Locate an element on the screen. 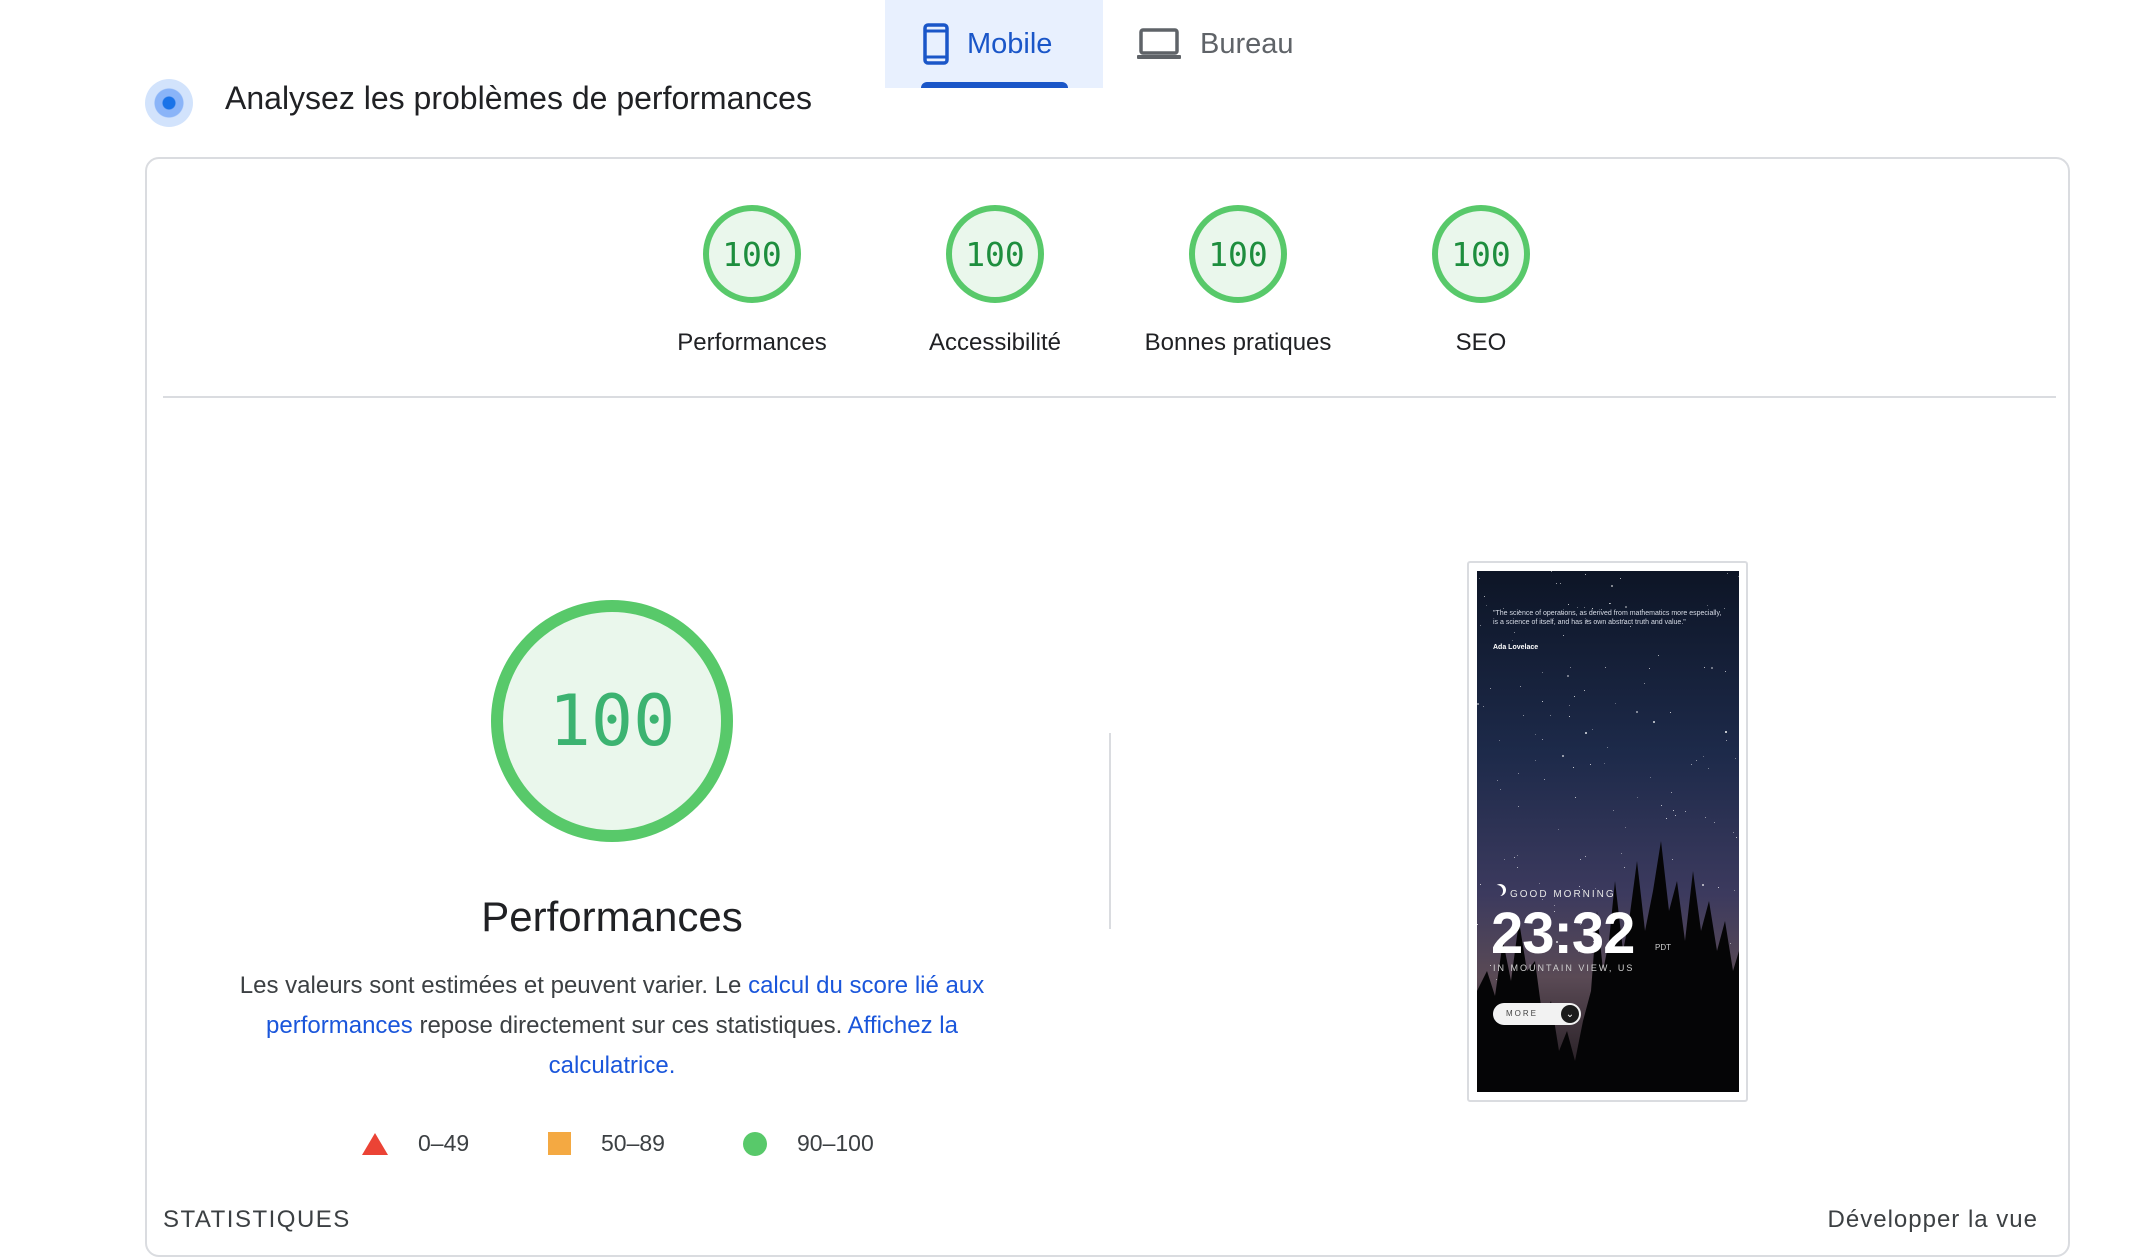 This screenshot has width=2130, height=1257. timezone: PDT is located at coordinates (1663, 947).